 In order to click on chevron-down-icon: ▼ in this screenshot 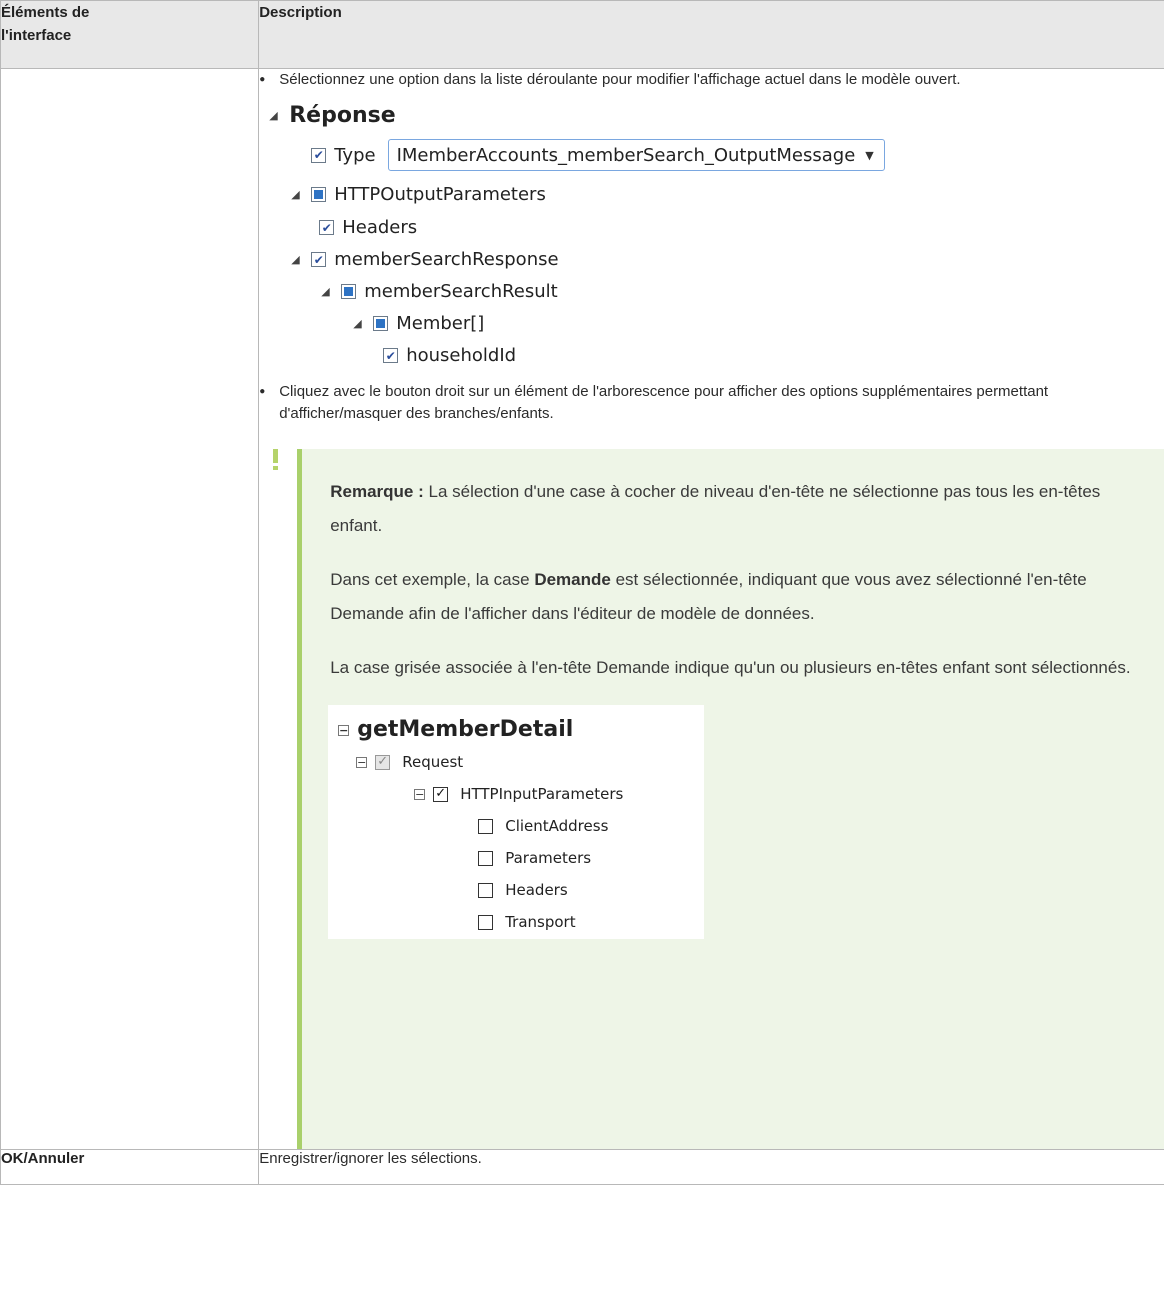, I will do `click(869, 155)`.